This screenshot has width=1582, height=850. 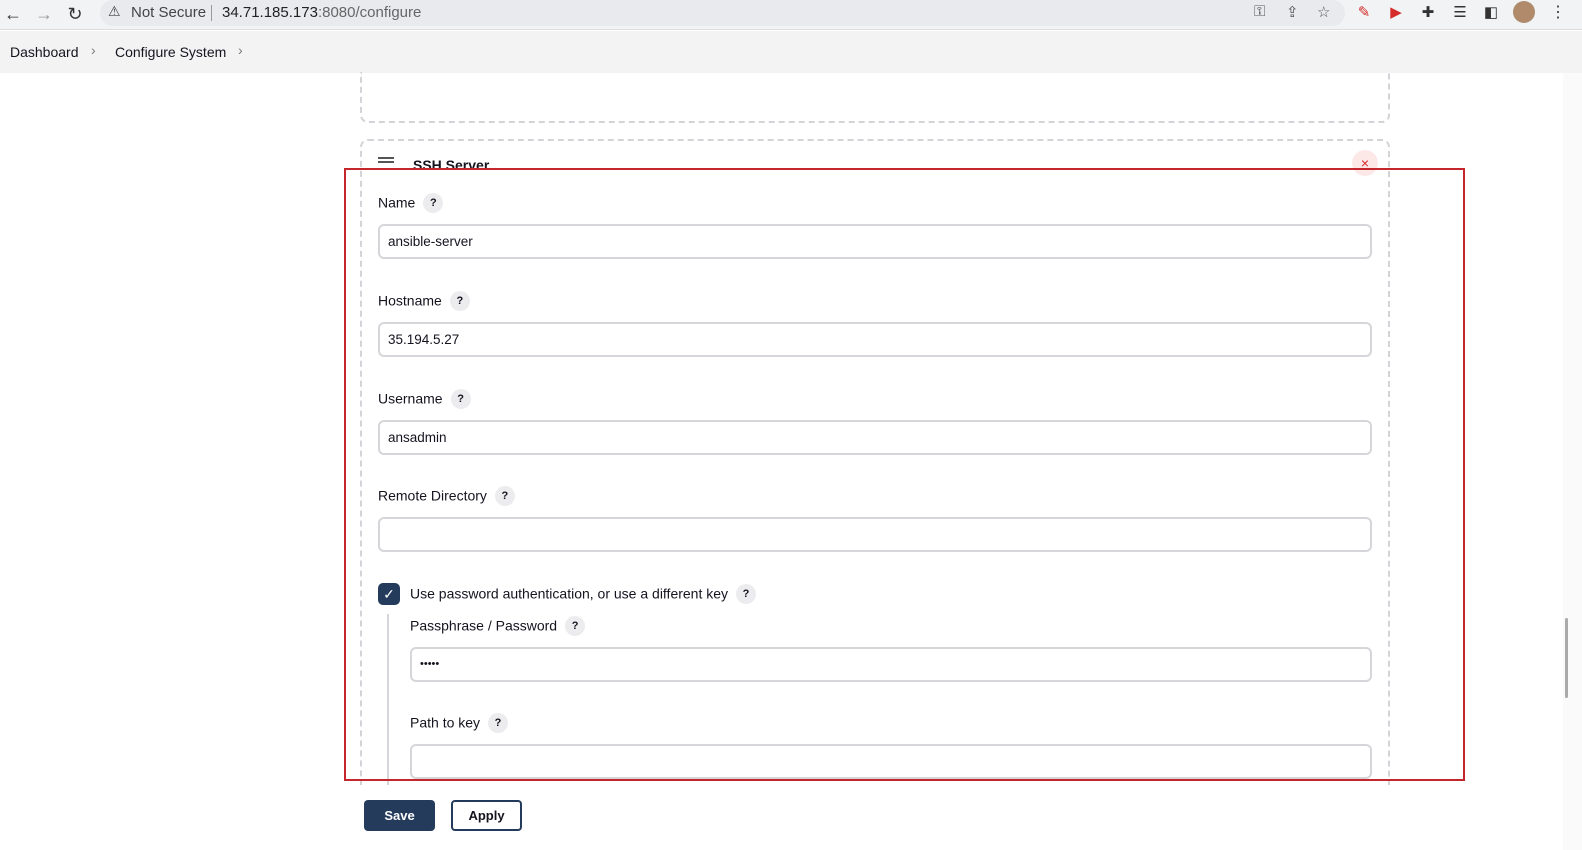 What do you see at coordinates (1396, 13) in the screenshot?
I see `youtube-extension-icon: ▶` at bounding box center [1396, 13].